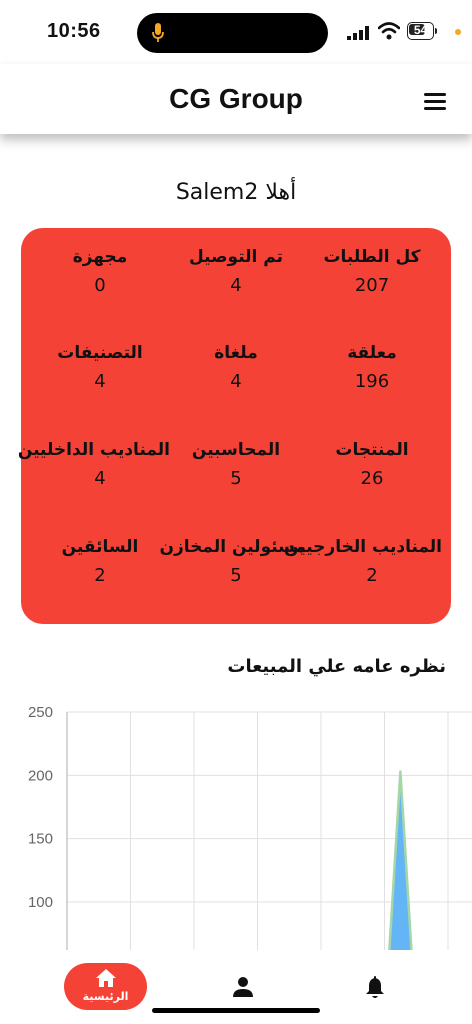 Image resolution: width=472 pixels, height=1024 pixels. Describe the element at coordinates (372, 381) in the screenshot. I see `stat-value: 196` at that location.